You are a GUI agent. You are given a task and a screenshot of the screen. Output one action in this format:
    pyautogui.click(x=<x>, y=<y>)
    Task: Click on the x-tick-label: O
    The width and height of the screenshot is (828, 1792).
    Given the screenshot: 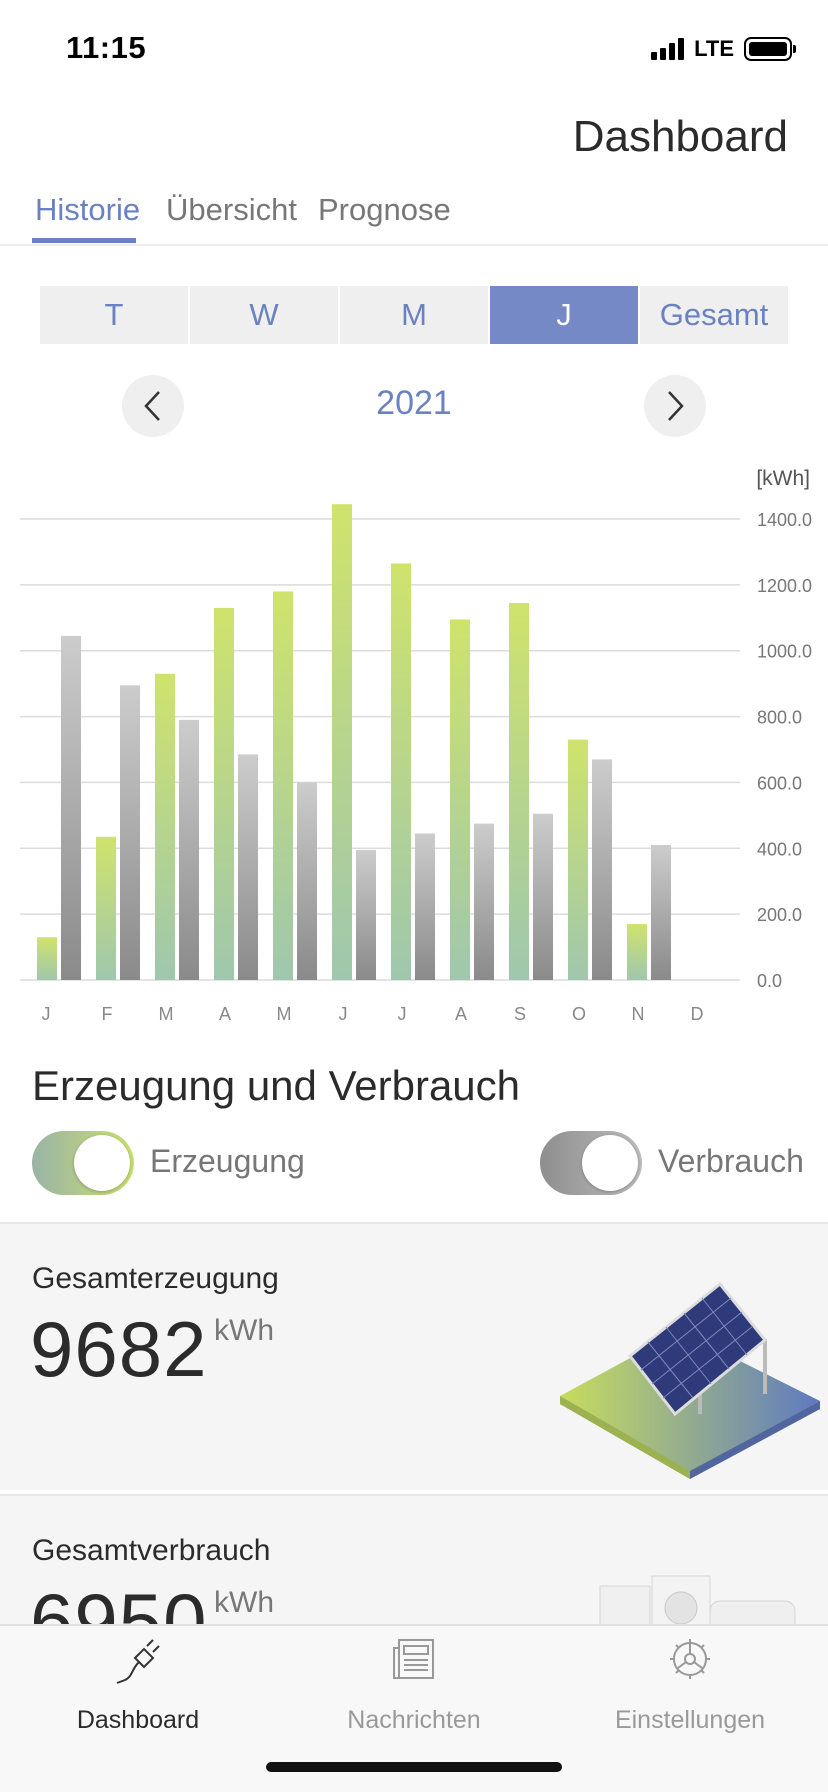 What is the action you would take?
    pyautogui.click(x=579, y=1014)
    